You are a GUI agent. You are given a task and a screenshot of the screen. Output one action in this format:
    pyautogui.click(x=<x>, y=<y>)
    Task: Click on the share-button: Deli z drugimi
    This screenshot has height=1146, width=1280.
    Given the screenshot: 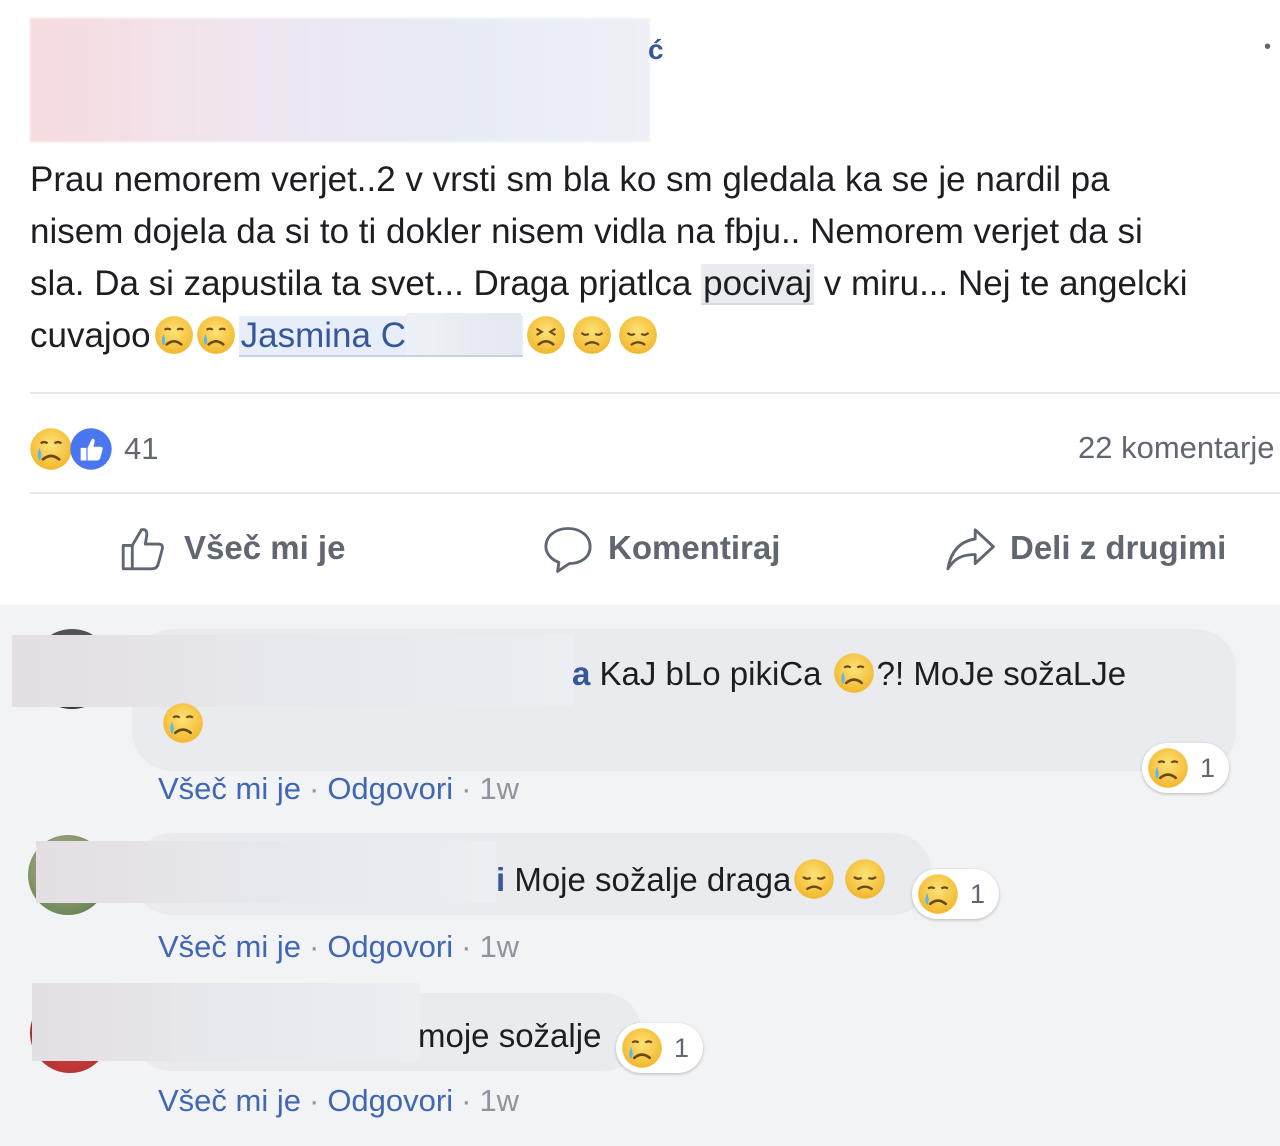 What is the action you would take?
    pyautogui.click(x=1085, y=548)
    